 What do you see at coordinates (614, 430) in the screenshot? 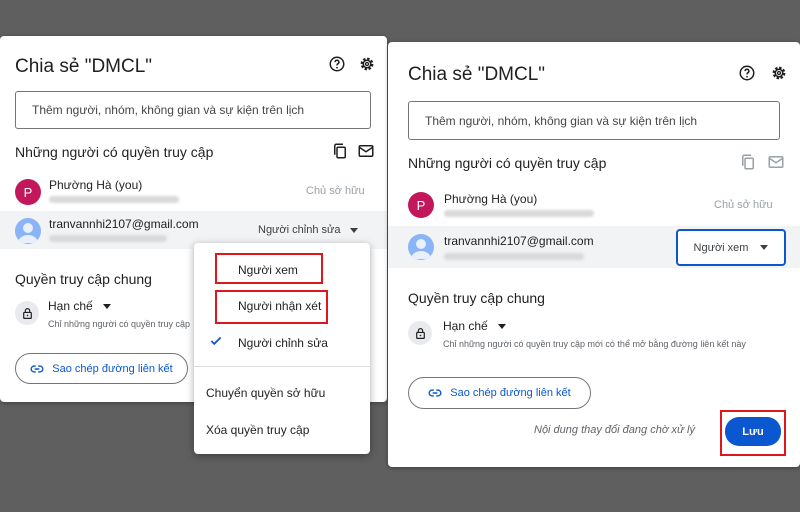
I see `pending-changes-text: Nội dung thay đổi đang chờ xử lý` at bounding box center [614, 430].